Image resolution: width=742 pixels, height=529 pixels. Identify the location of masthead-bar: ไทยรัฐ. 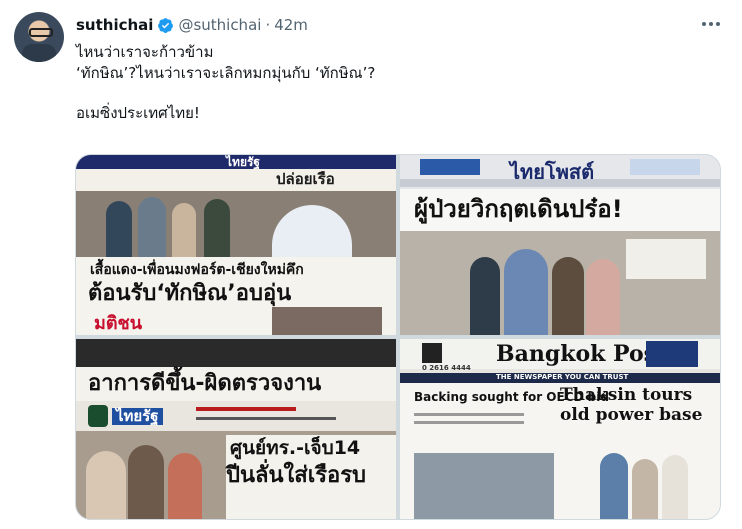
(236, 162).